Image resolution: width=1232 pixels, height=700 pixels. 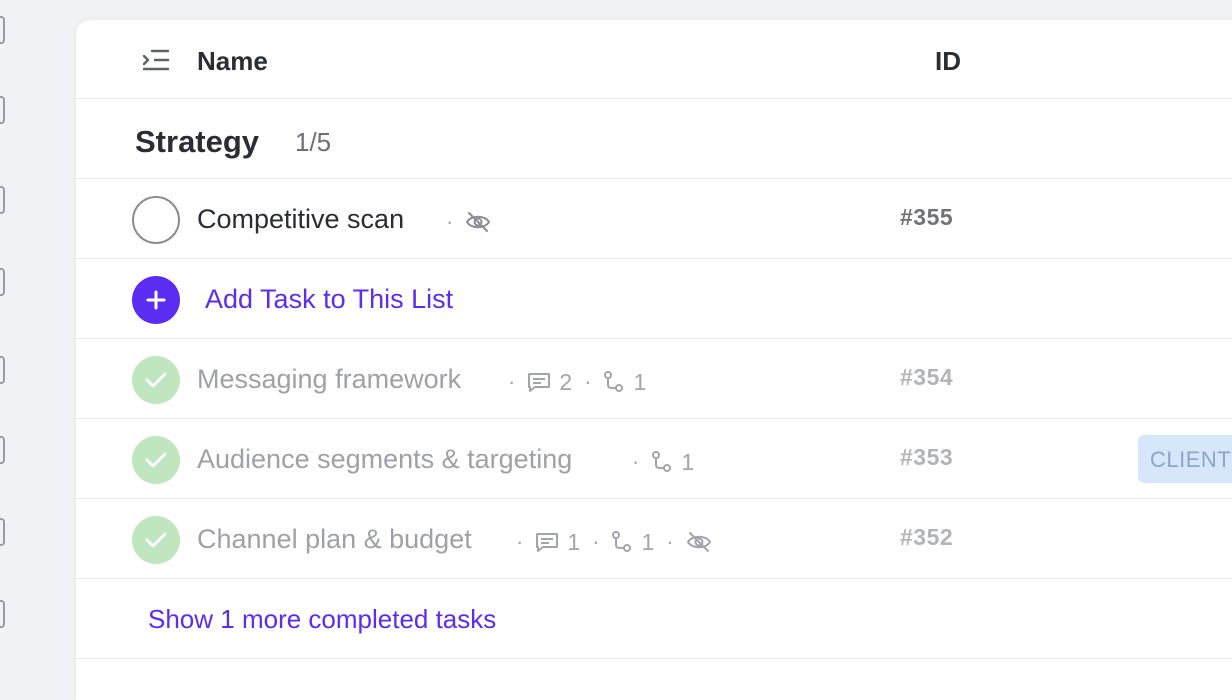 What do you see at coordinates (232, 61) in the screenshot?
I see `name-column-header: Name` at bounding box center [232, 61].